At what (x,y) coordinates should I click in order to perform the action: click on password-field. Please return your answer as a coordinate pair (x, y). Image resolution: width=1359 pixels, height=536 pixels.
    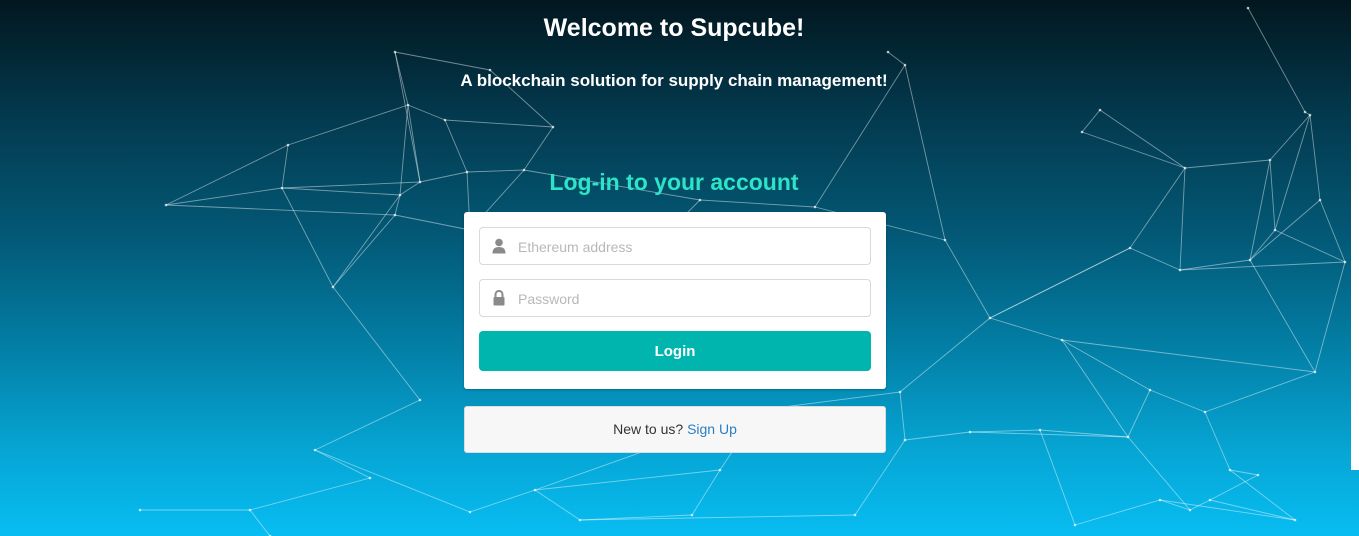
    Looking at the image, I should click on (675, 298).